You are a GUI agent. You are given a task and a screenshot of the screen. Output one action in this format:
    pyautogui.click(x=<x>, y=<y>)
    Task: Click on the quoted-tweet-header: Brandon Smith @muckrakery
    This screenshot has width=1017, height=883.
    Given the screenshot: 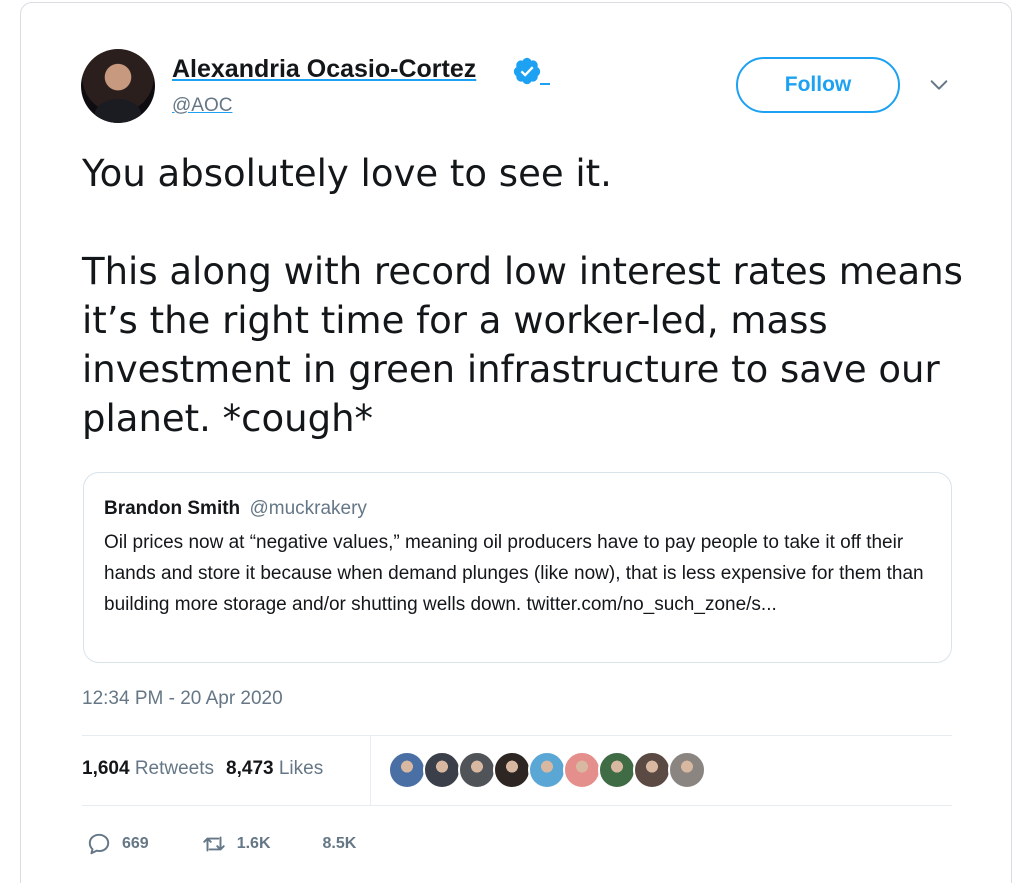 What is the action you would take?
    pyautogui.click(x=235, y=509)
    